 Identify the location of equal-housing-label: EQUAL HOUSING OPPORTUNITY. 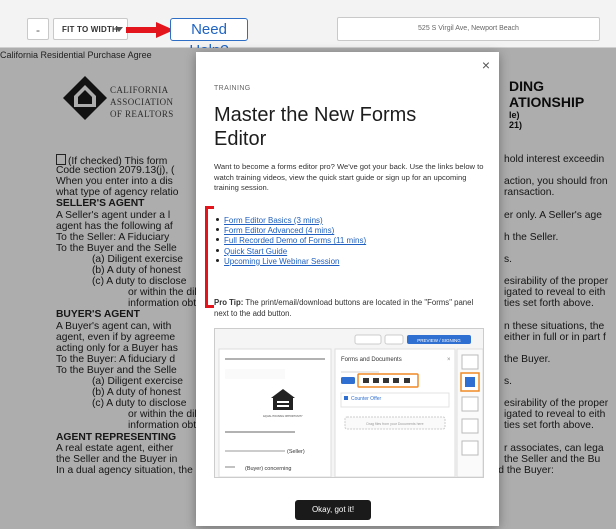
(283, 416).